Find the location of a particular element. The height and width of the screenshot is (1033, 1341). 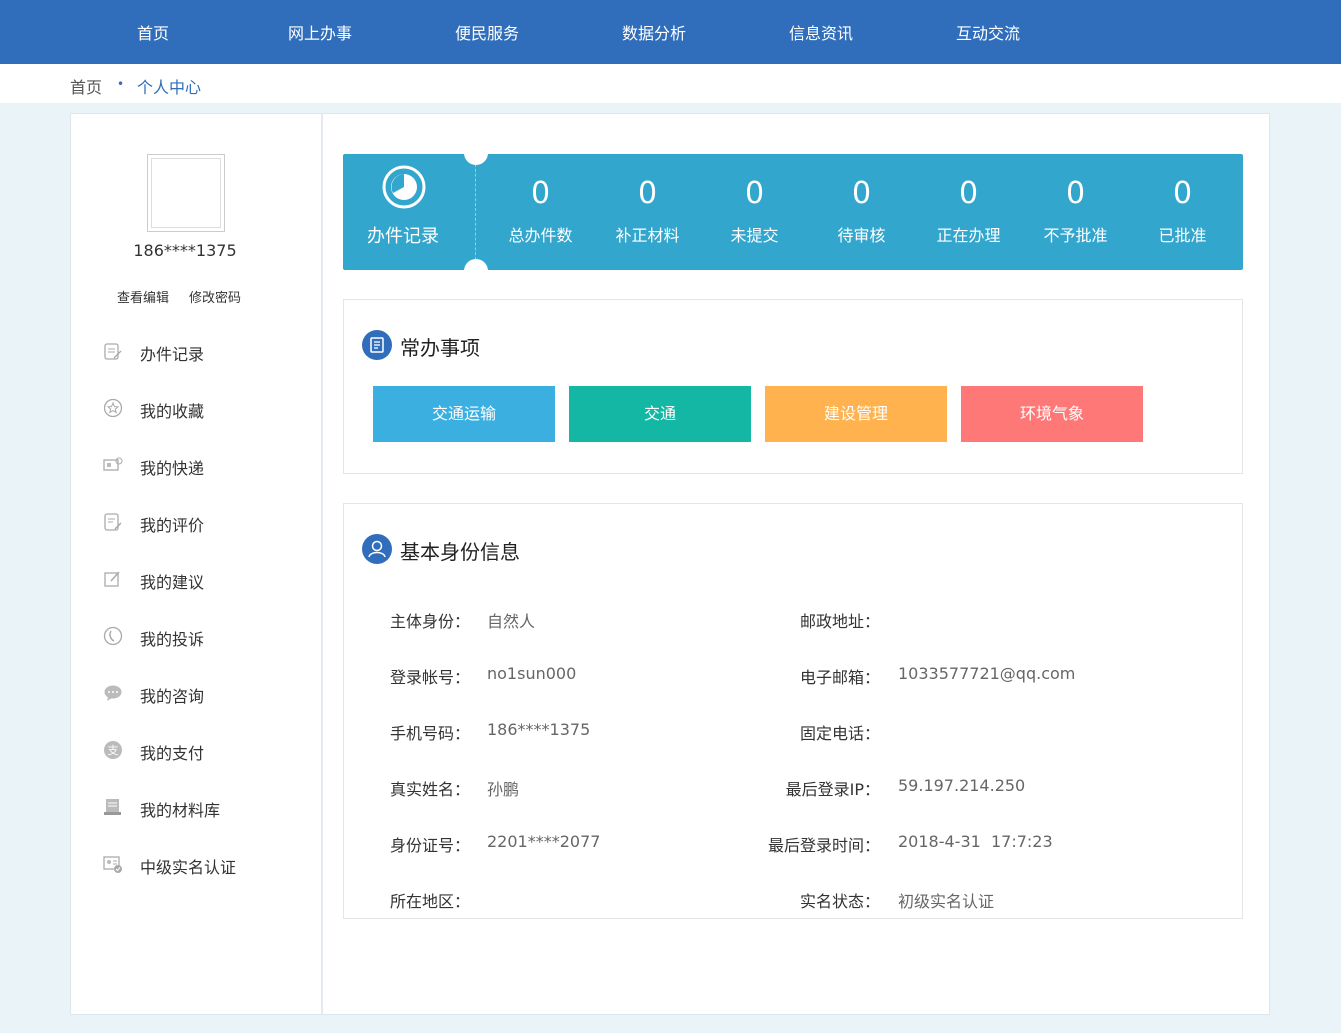

user-icon is located at coordinates (377, 549).